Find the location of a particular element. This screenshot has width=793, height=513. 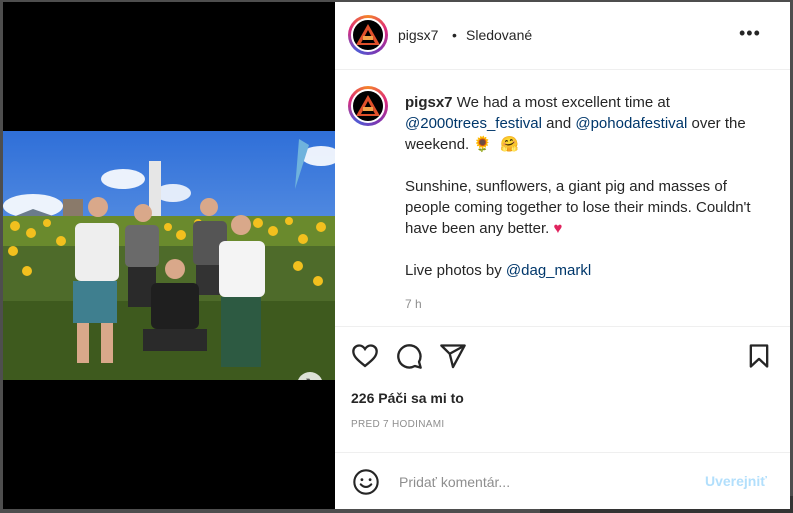

comment-button is located at coordinates (409, 356).